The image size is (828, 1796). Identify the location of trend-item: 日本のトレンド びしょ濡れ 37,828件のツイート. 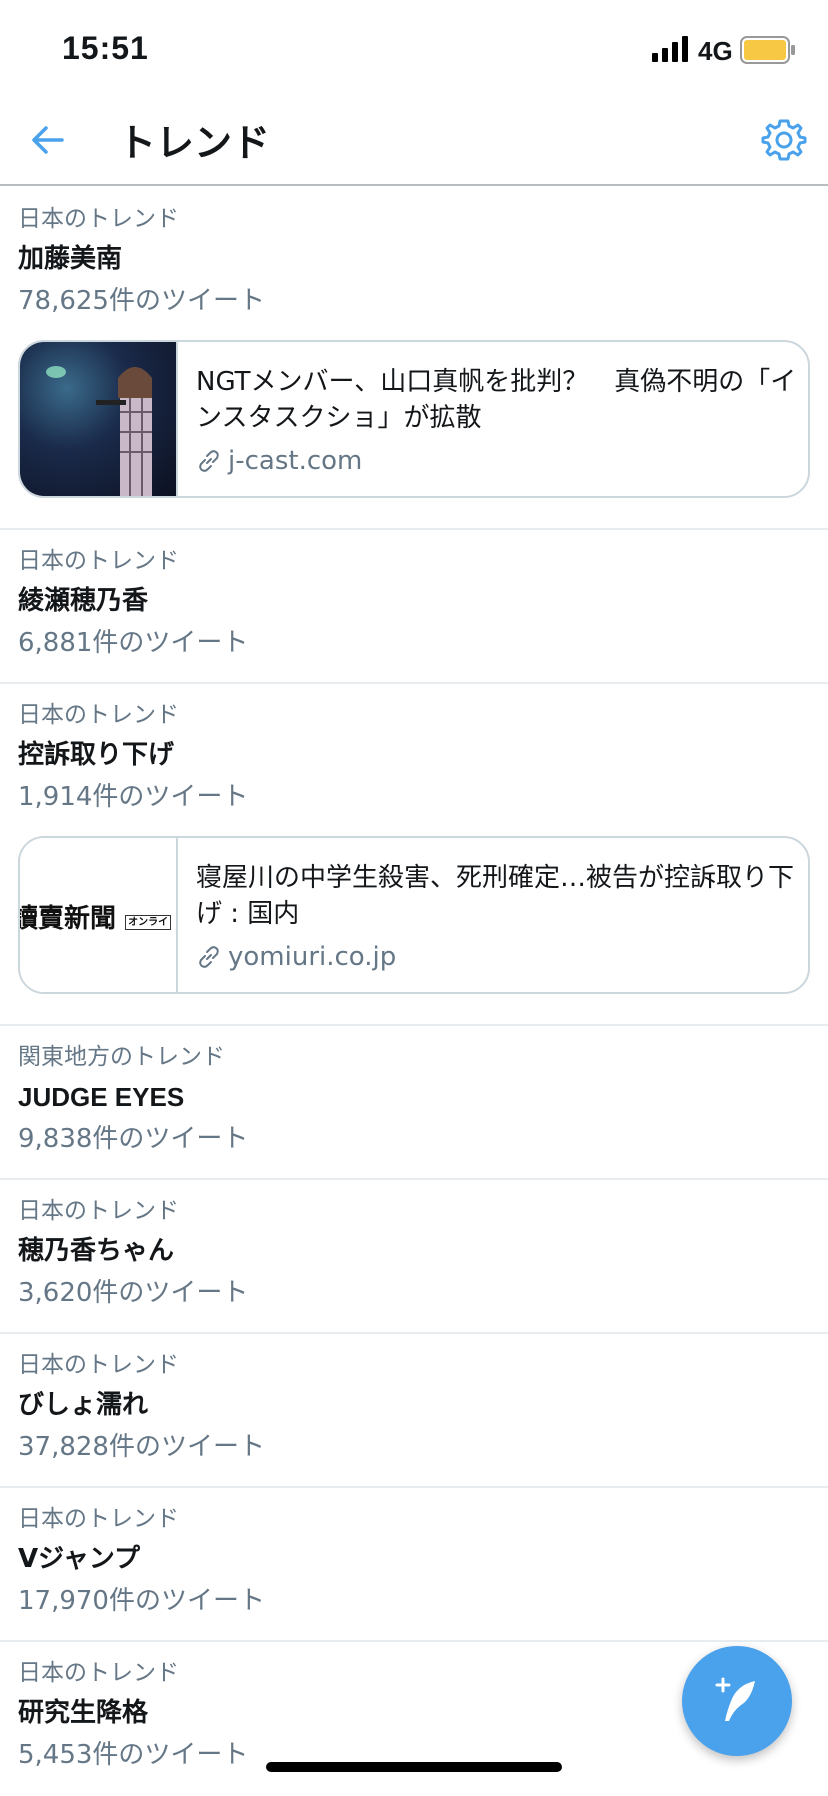
(414, 1411).